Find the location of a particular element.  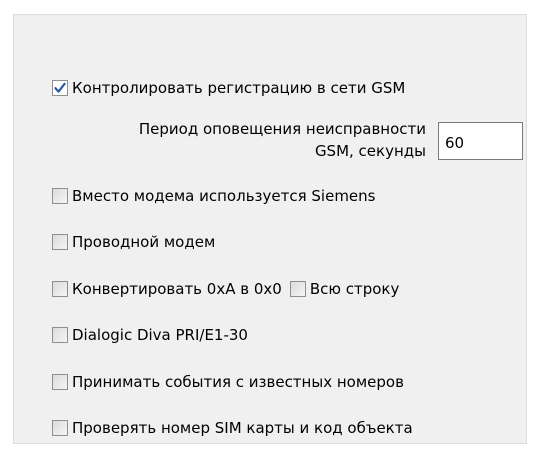

dialogic-label: Dialogic Diva PRI/E1-30 is located at coordinates (160, 335).